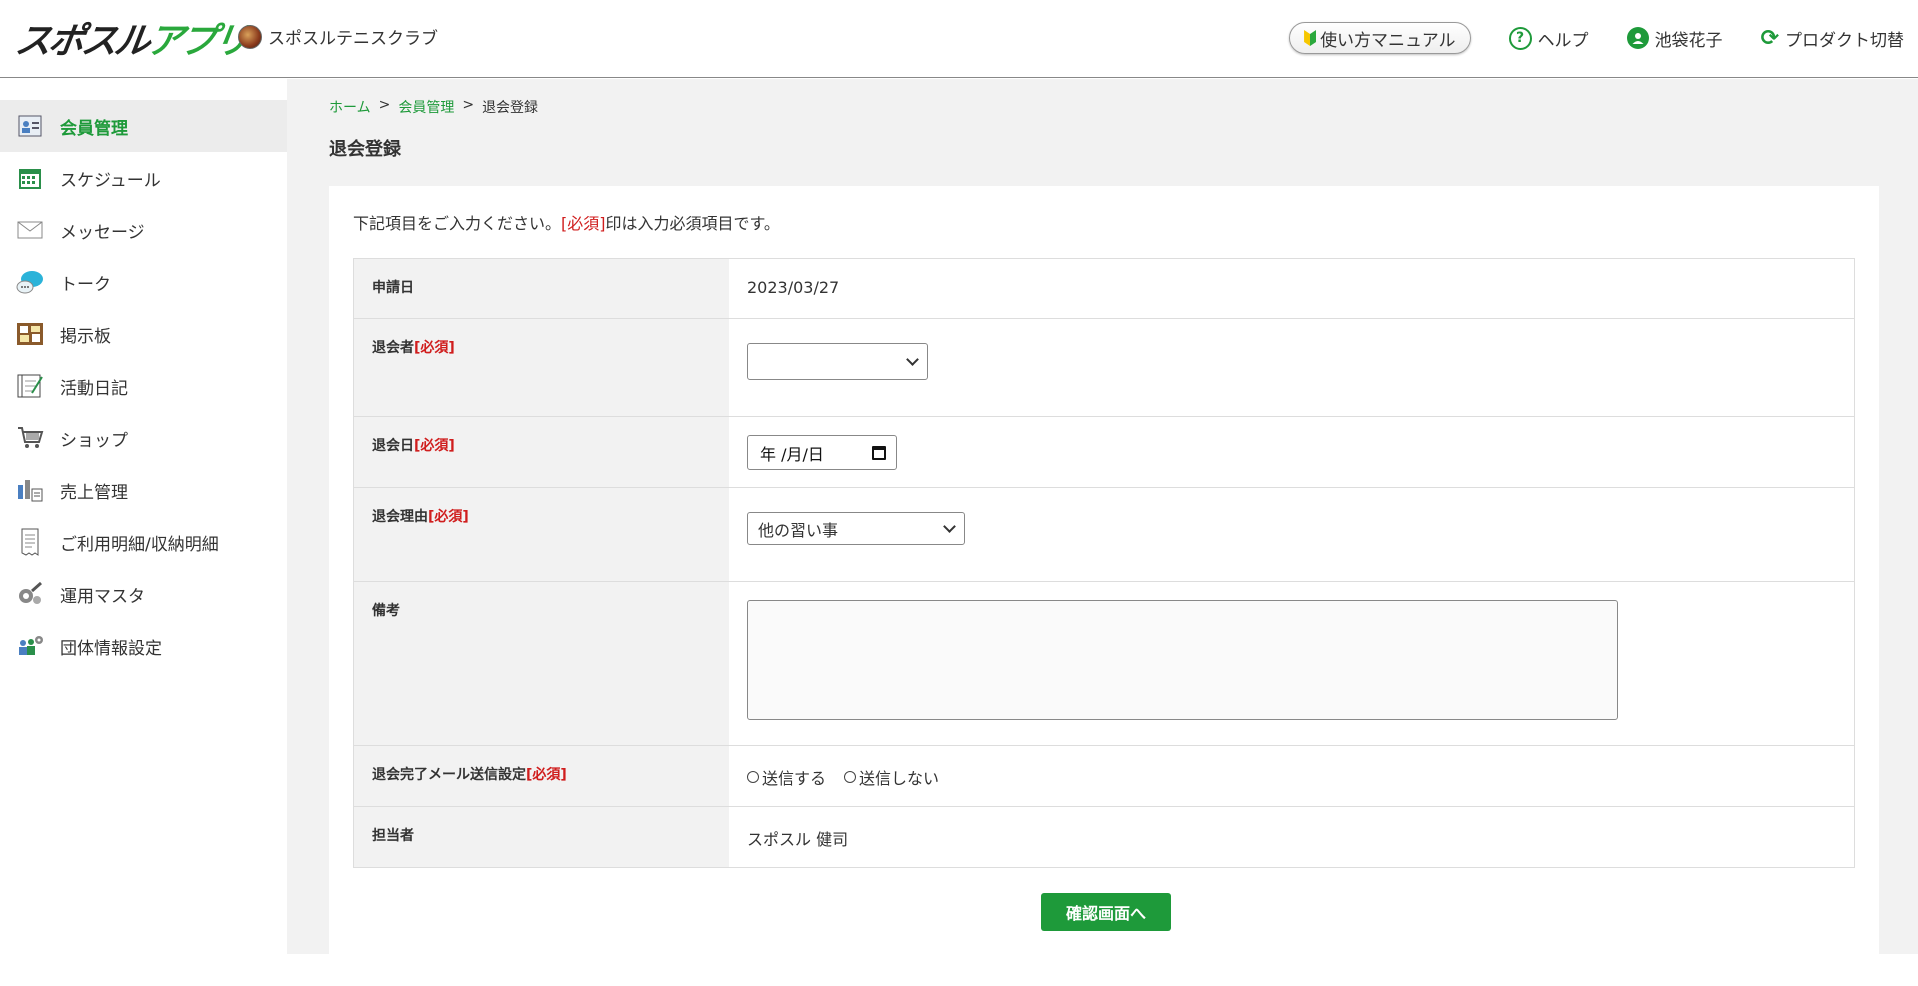 Image resolution: width=1918 pixels, height=986 pixels. What do you see at coordinates (1104, 368) in the screenshot?
I see `form-row-withdrawer: 退会者[必須]` at bounding box center [1104, 368].